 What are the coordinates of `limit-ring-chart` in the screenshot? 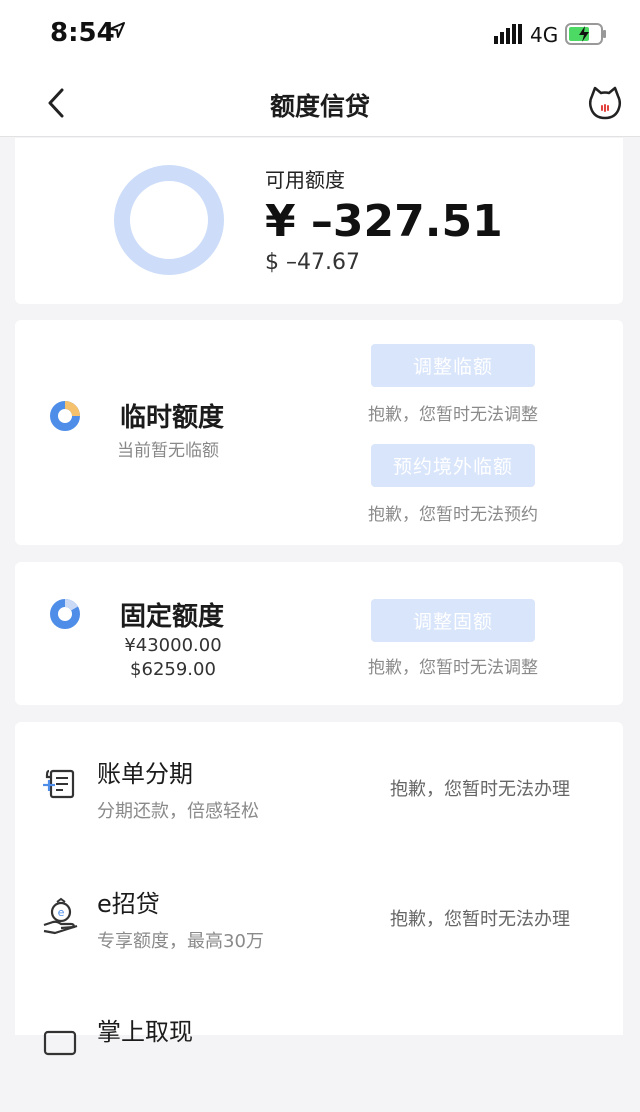 It's located at (169, 220).